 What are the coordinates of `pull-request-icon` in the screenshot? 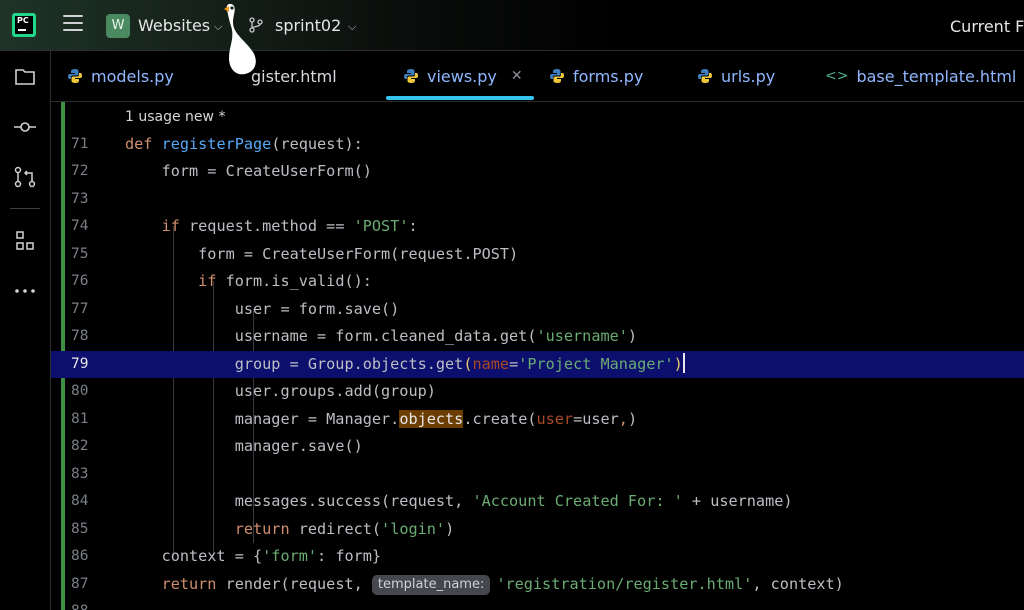 It's located at (25, 177).